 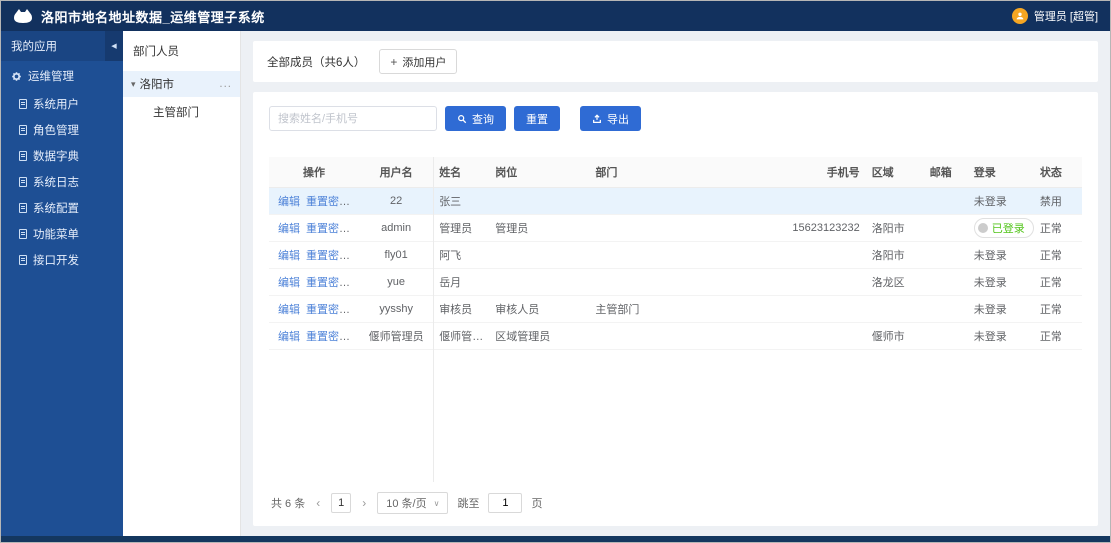 I want to click on sidebar-item-4: 系统配置, so click(x=62, y=208).